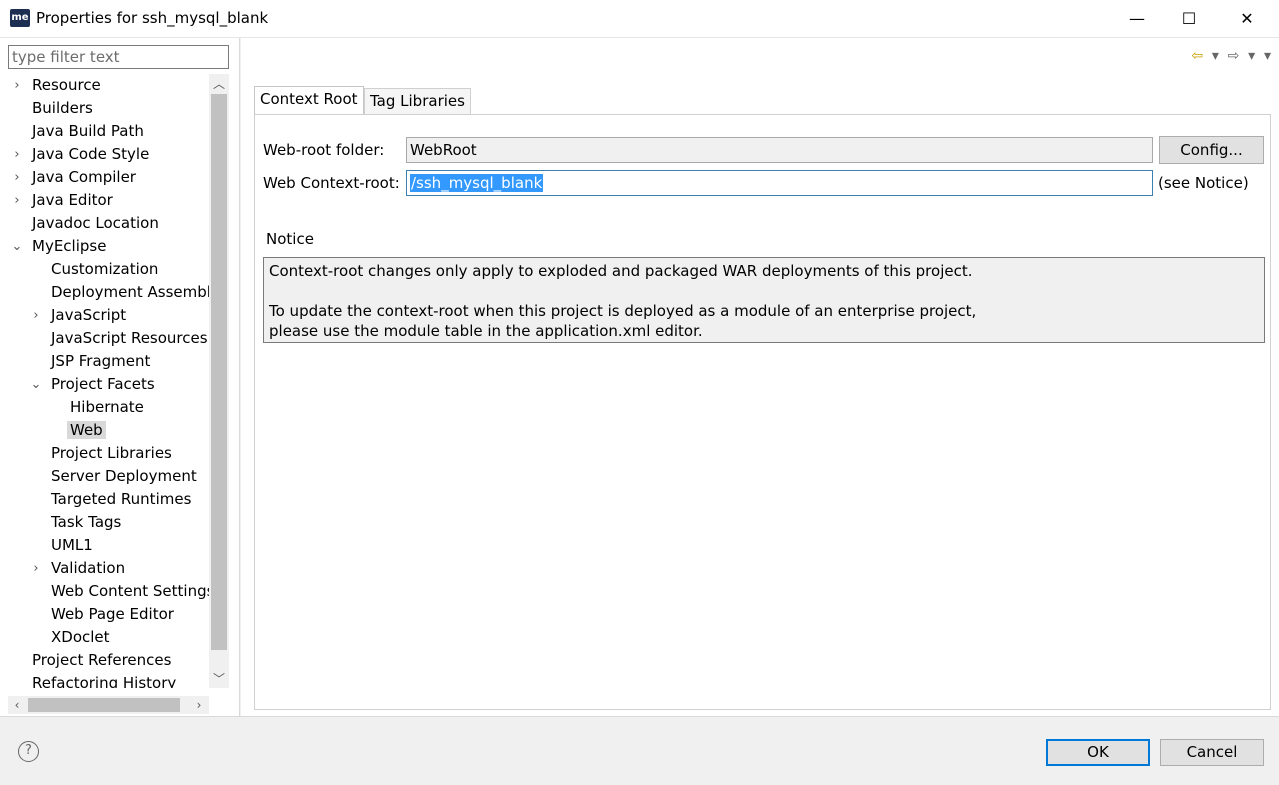  I want to click on tree-item-label: UML1, so click(72, 545).